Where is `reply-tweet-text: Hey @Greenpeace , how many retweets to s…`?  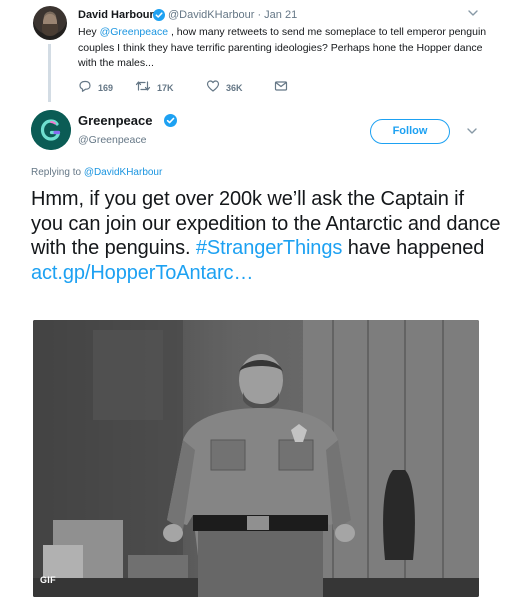 reply-tweet-text: Hey @Greenpeace , how many retweets to s… is located at coordinates (283, 48).